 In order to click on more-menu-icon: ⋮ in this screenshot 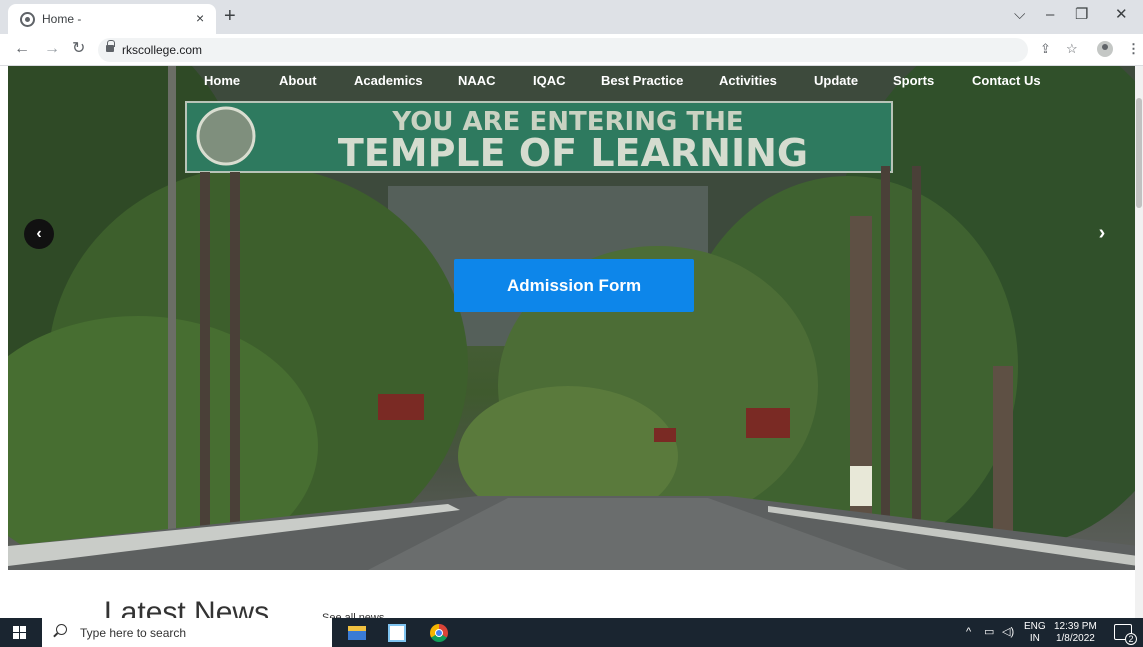, I will do `click(1133, 49)`.